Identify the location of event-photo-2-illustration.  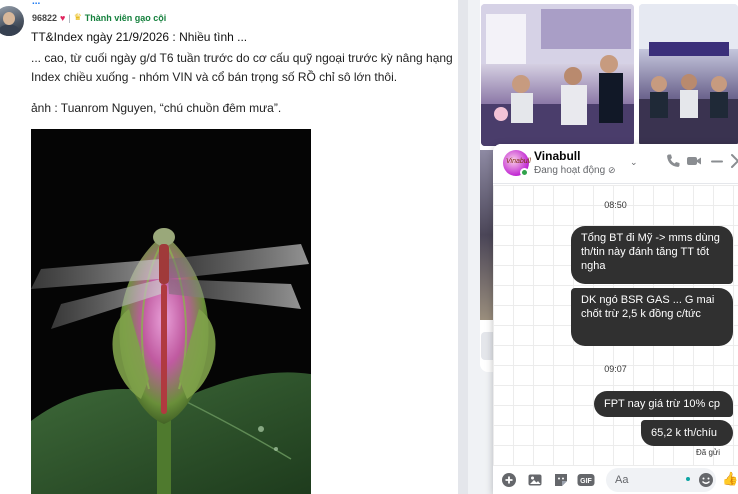
(688, 75).